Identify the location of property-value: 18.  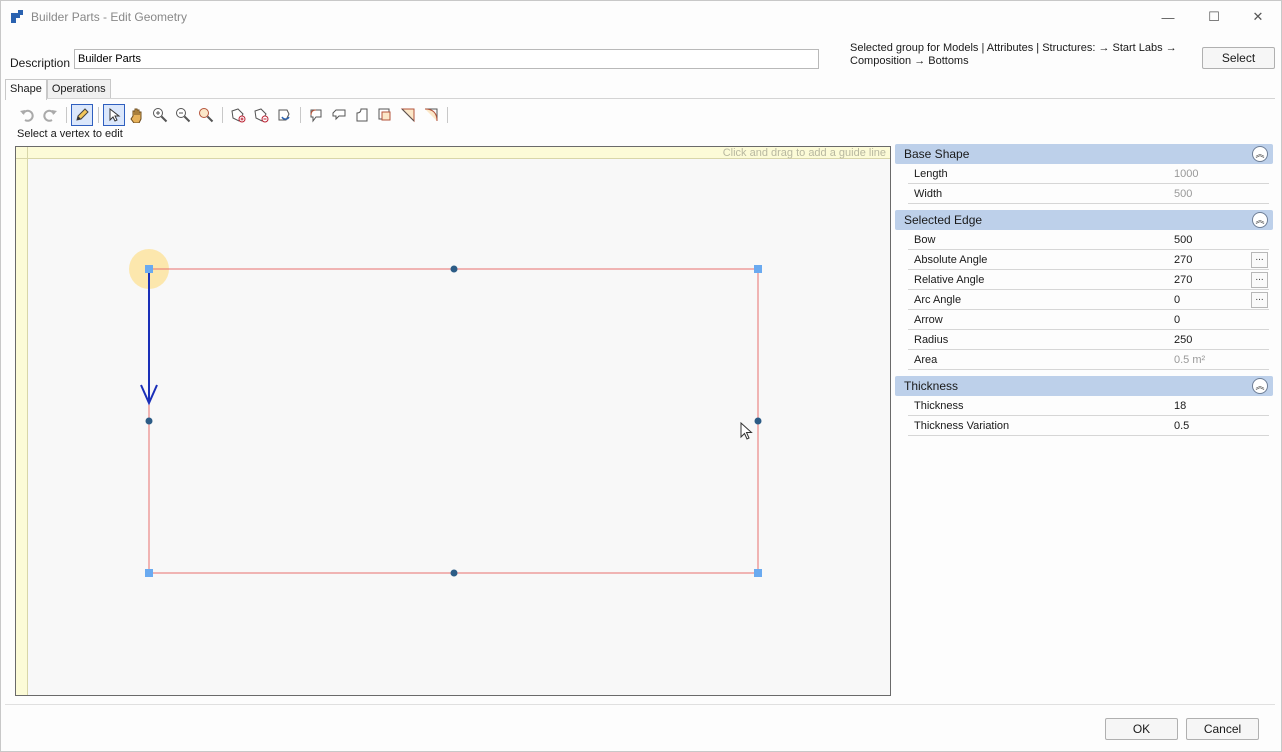
(1180, 406).